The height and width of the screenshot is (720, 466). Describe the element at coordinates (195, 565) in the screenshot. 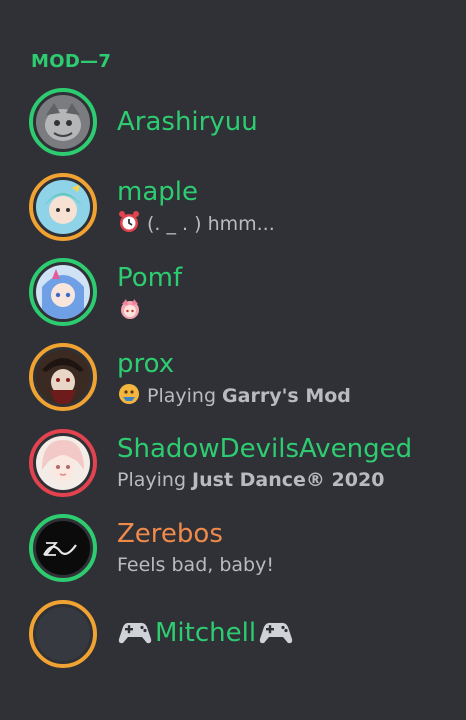

I see `custom-status: Feels bad, baby!` at that location.